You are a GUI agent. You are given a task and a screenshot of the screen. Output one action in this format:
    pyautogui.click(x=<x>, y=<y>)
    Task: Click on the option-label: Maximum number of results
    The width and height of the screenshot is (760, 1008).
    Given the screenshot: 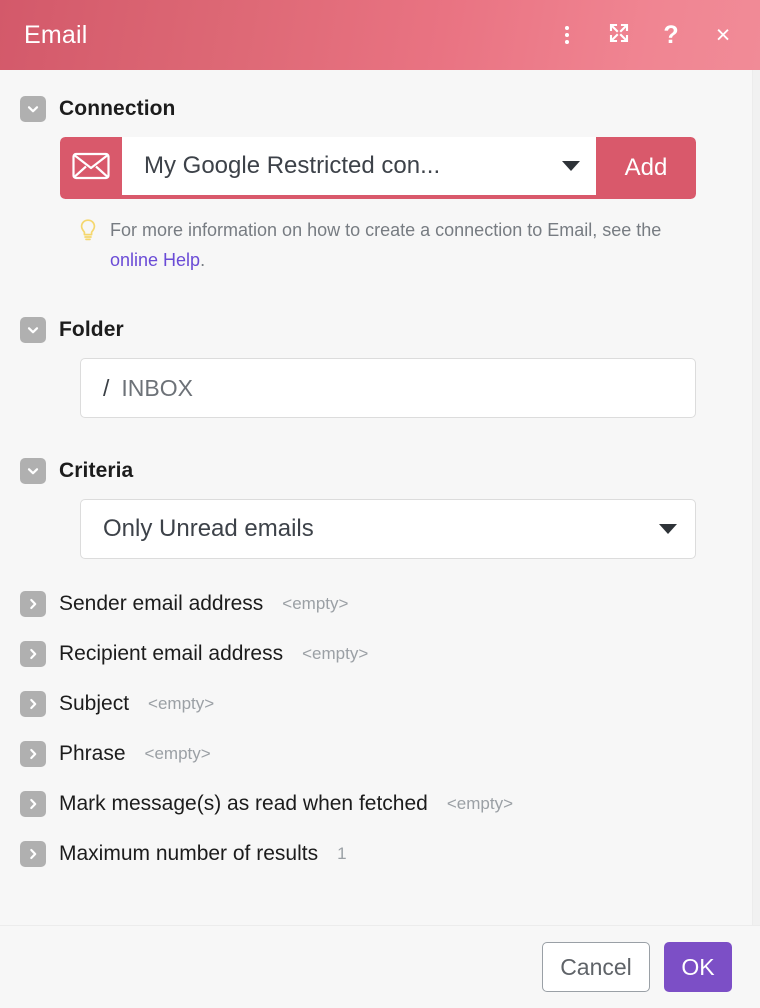 What is the action you would take?
    pyautogui.click(x=189, y=853)
    